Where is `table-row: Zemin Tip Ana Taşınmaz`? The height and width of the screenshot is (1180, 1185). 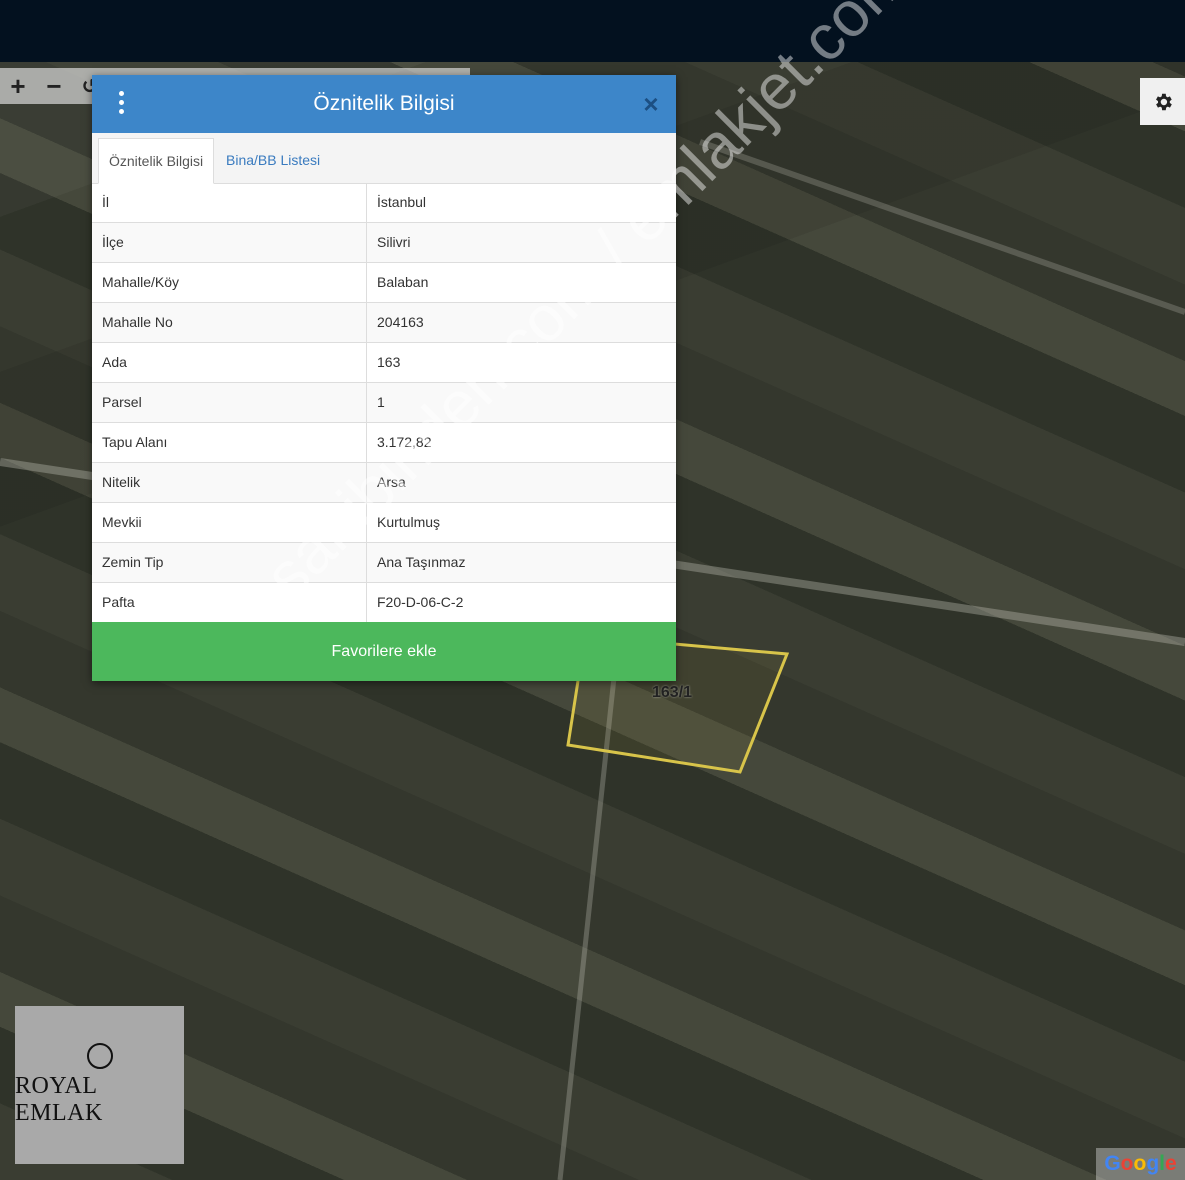
table-row: Zemin Tip Ana Taşınmaz is located at coordinates (384, 563).